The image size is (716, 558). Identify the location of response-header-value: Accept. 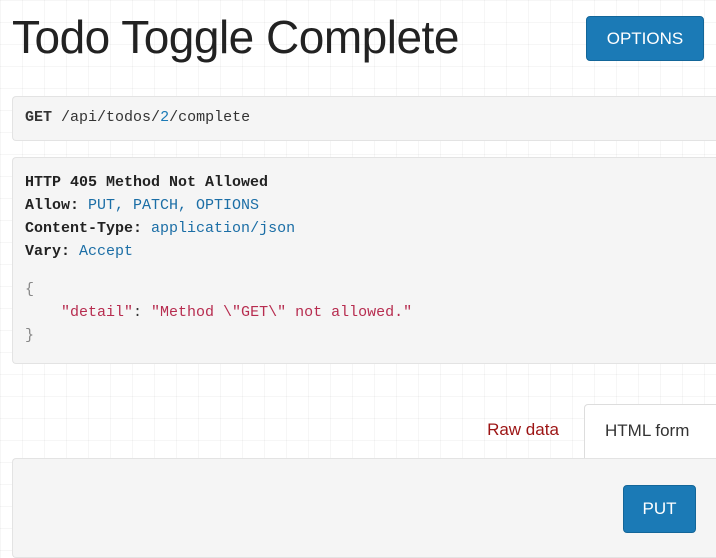
(106, 251).